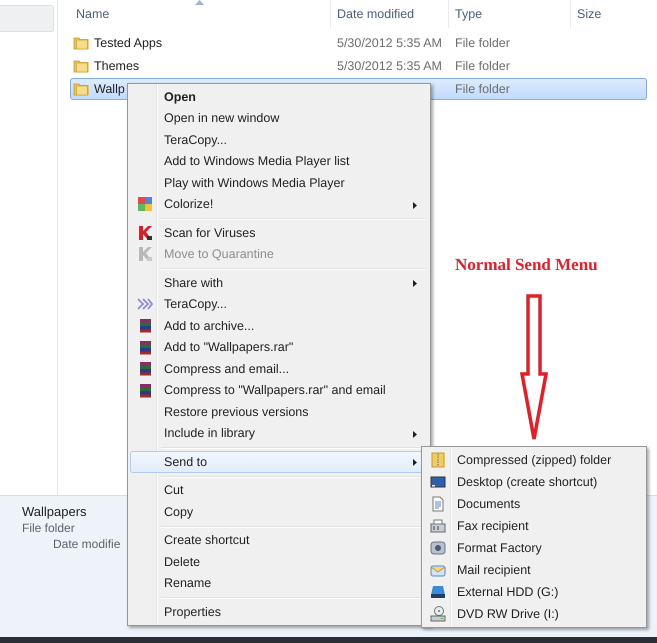 Image resolution: width=657 pixels, height=643 pixels. Describe the element at coordinates (526, 265) in the screenshot. I see `annotation-text: Normal Send Menu` at that location.